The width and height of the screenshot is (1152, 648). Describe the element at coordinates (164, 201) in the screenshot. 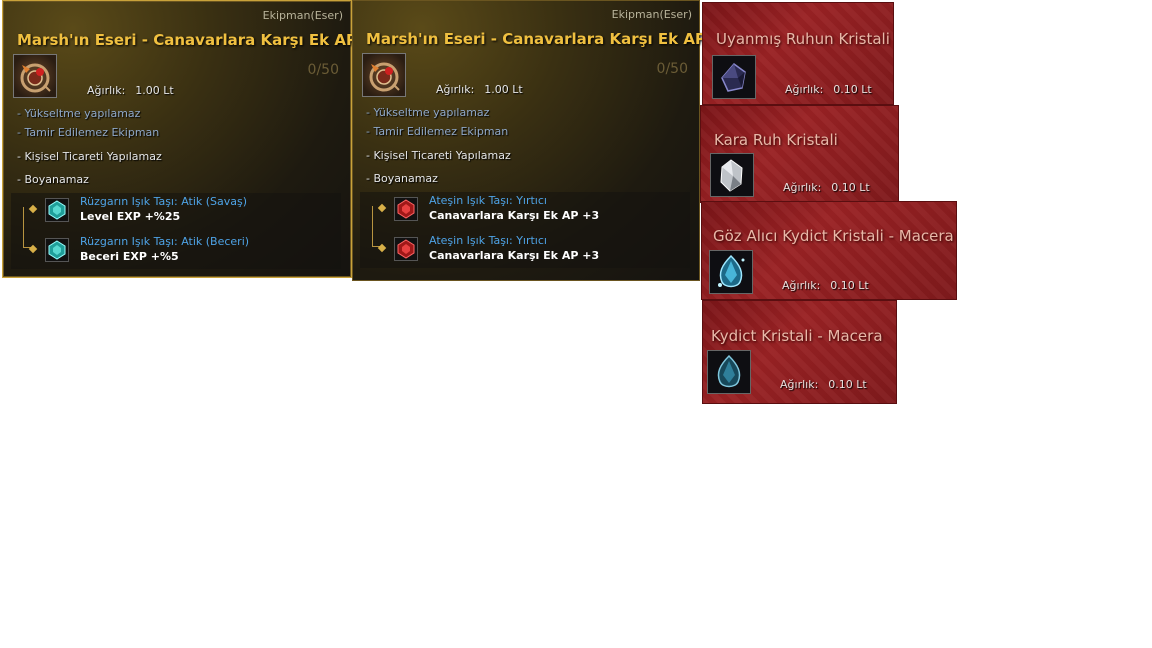

I see `socket-gem-name: Rüzgarın Işık Taşı: Atik (Savaş)` at that location.